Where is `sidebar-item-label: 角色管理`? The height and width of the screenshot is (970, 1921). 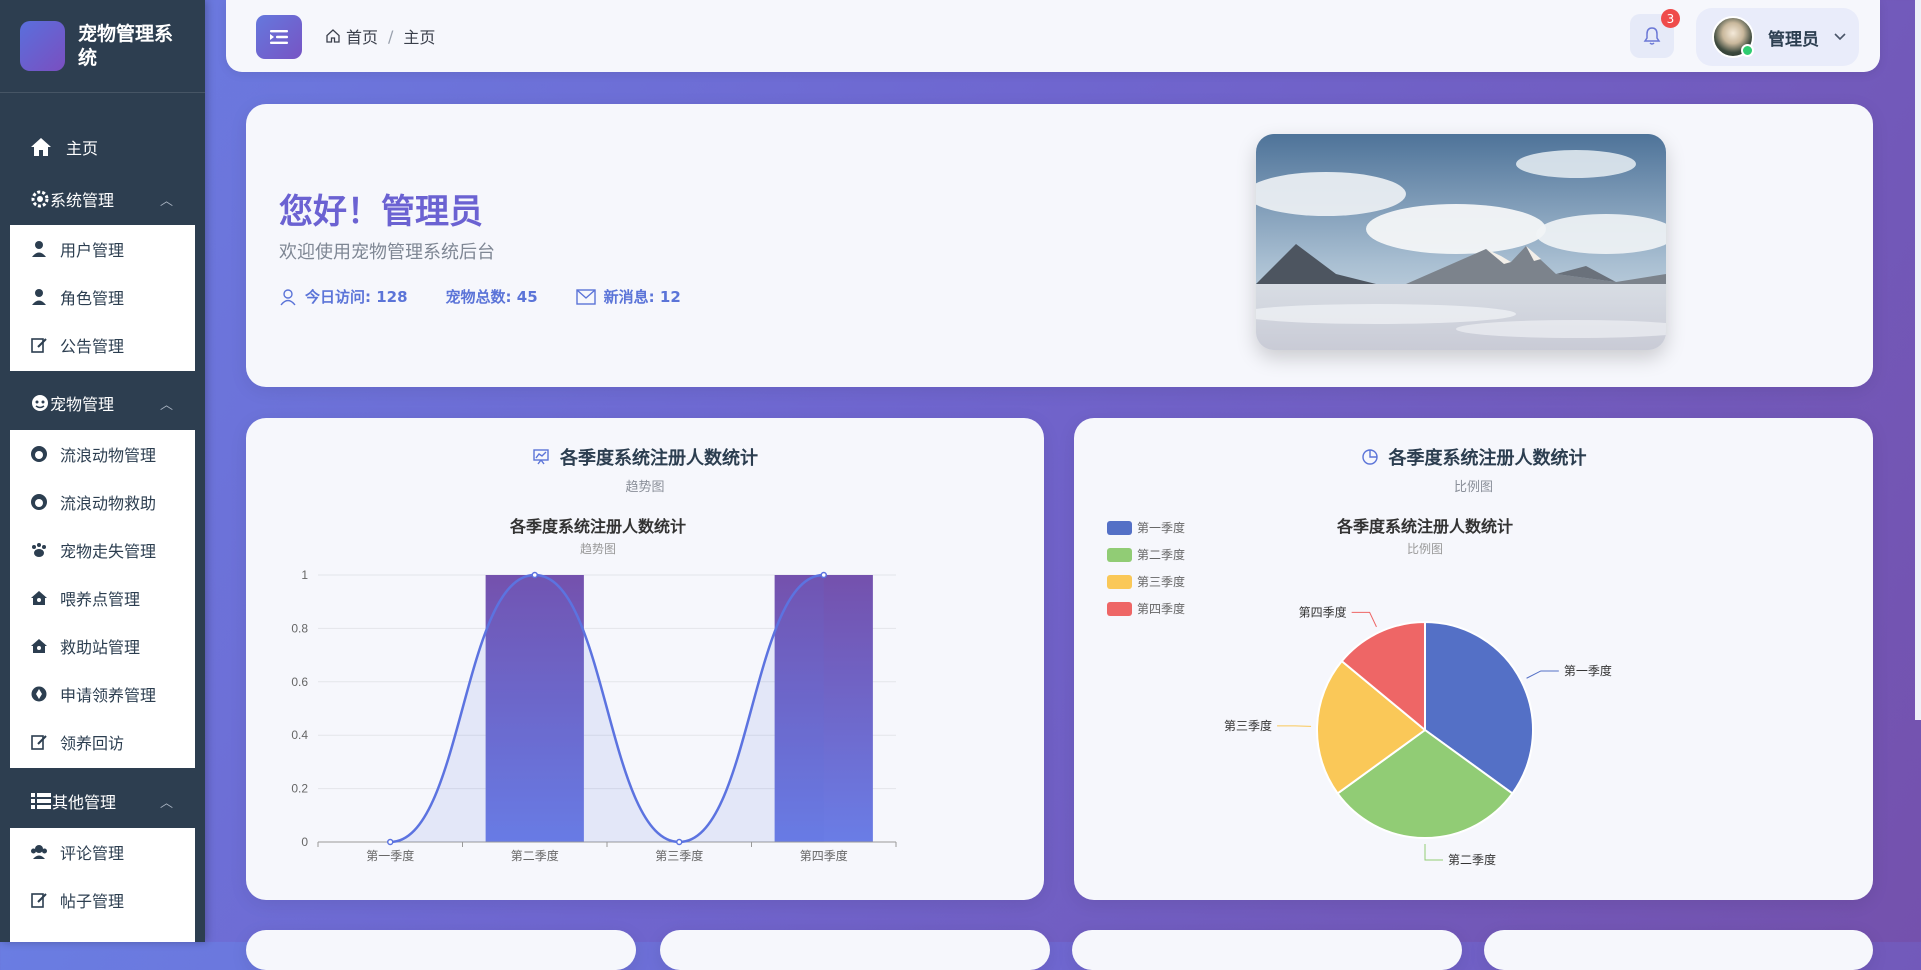
sidebar-item-label: 角色管理 is located at coordinates (92, 298).